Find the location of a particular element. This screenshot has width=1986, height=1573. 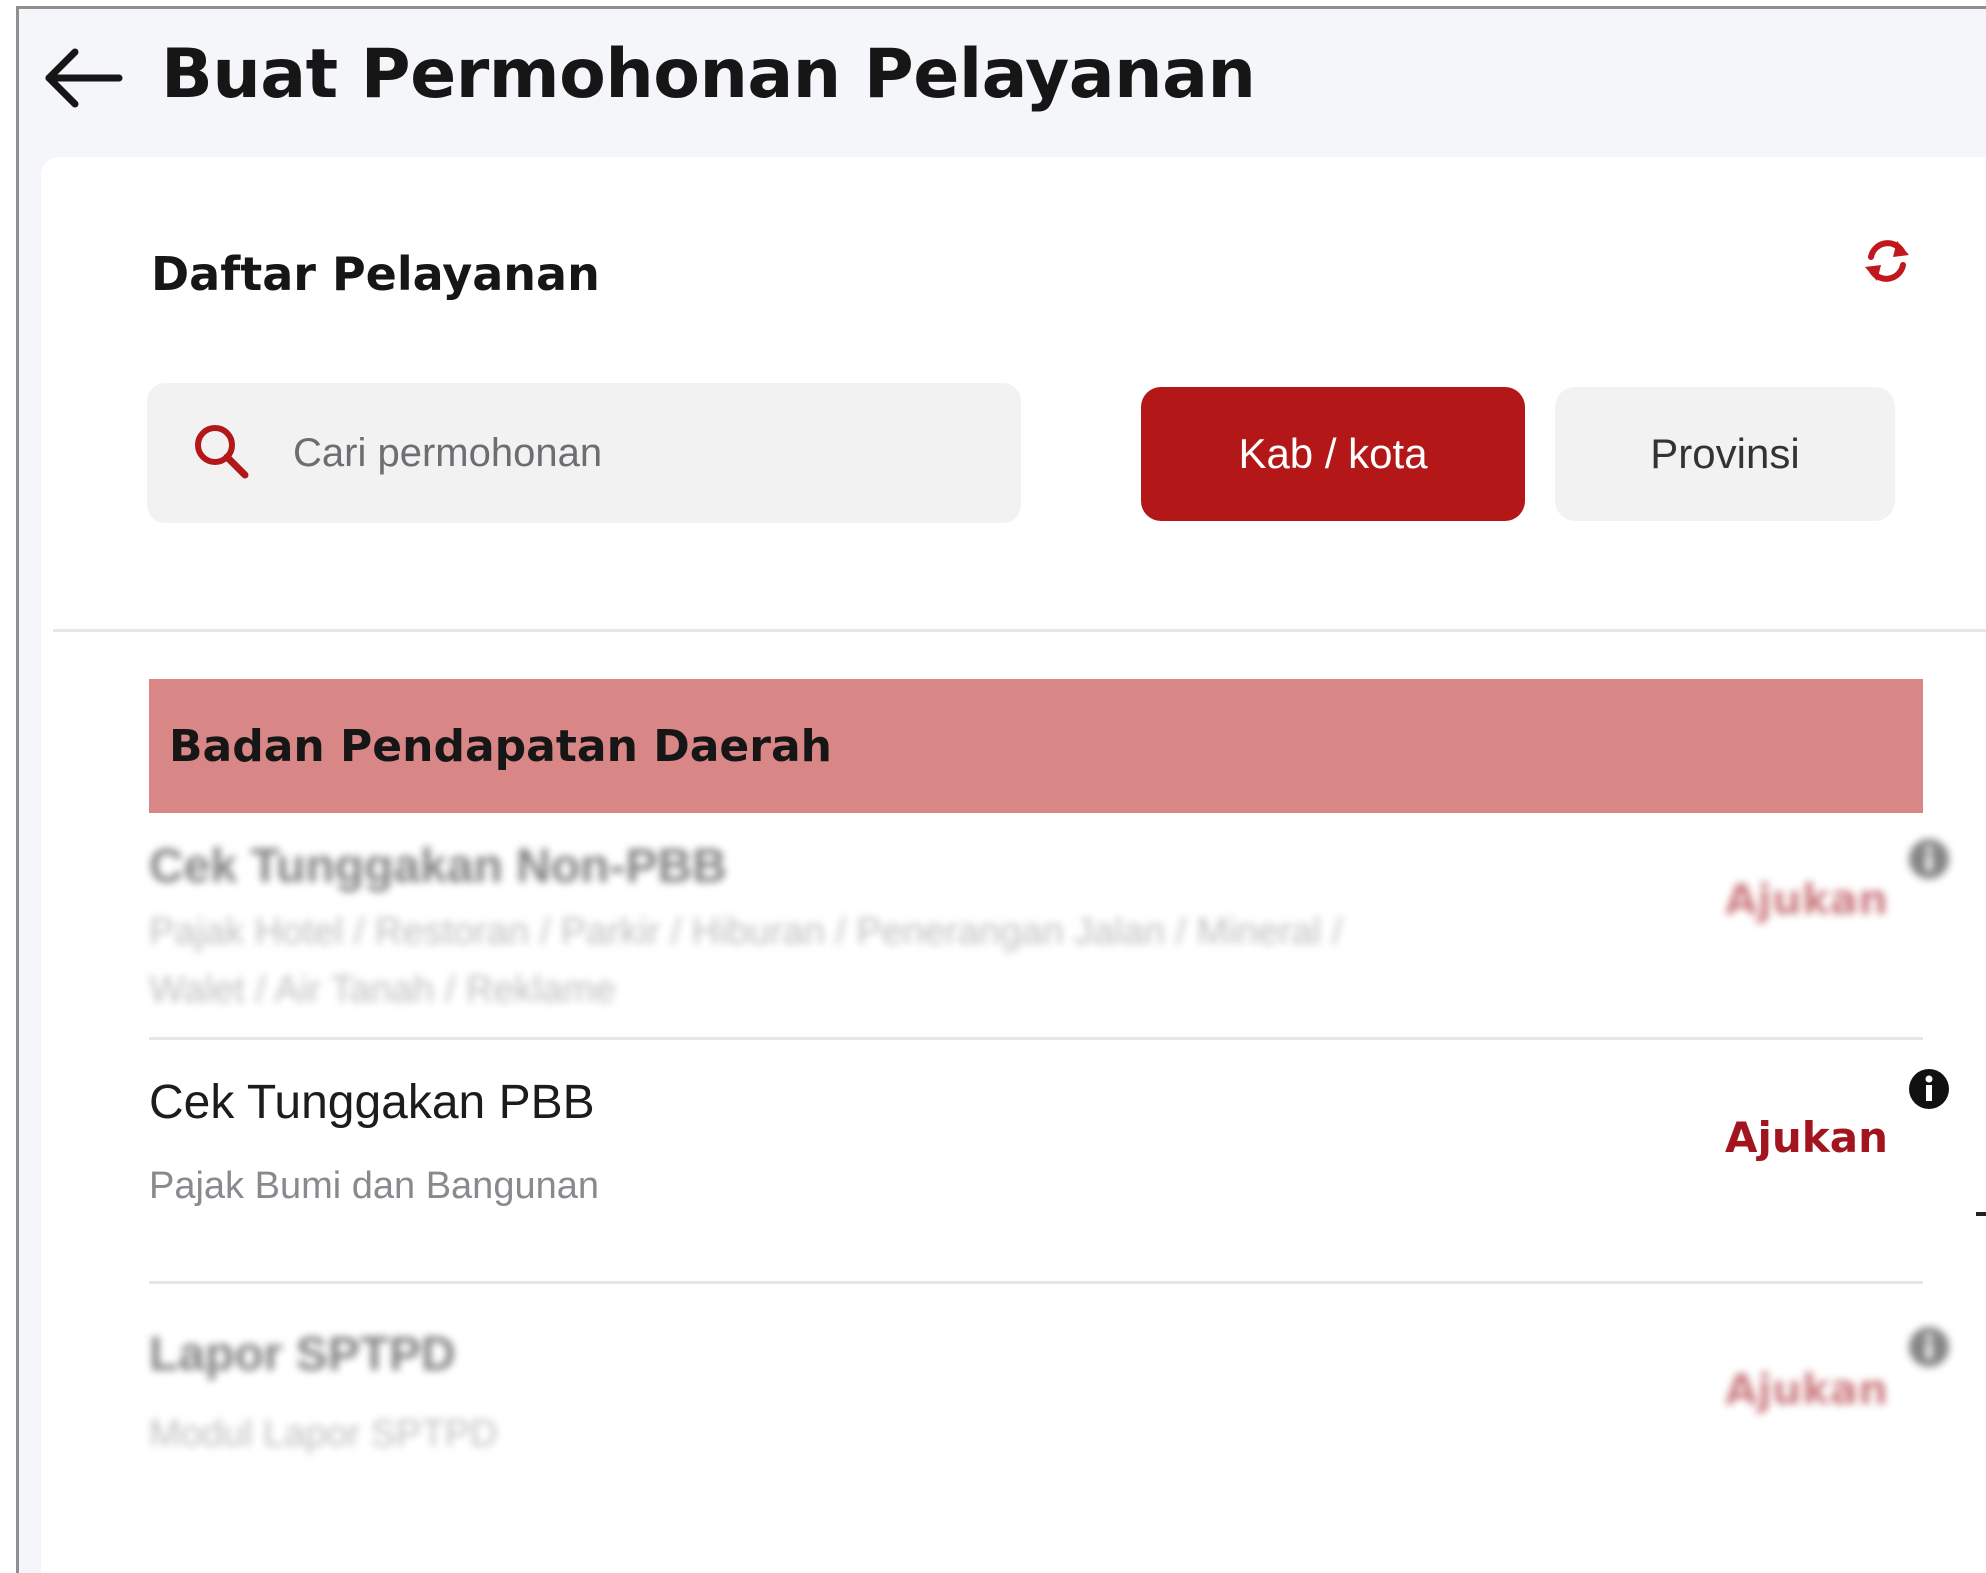

back-arrow-icon is located at coordinates (84, 78).